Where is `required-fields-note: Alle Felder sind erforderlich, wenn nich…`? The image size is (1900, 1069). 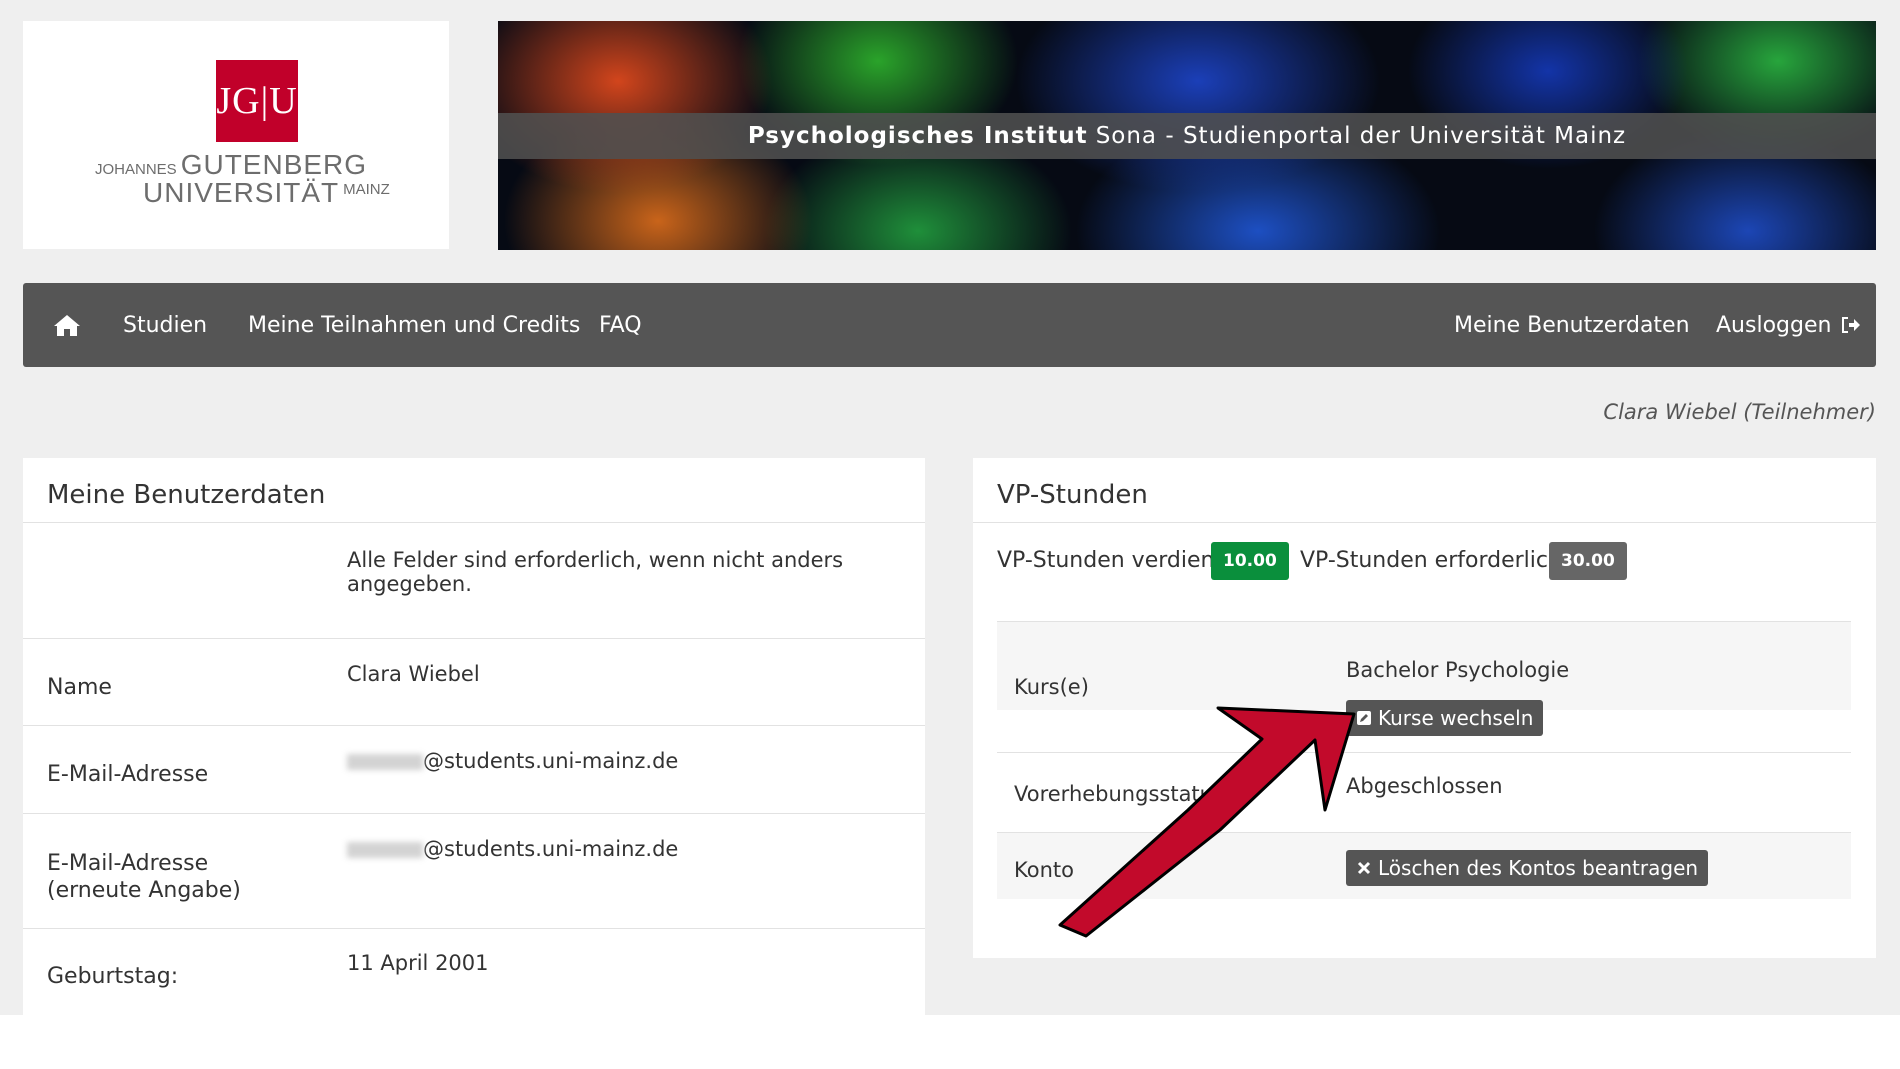
required-fields-note: Alle Felder sind erforderlich, wenn nich… is located at coordinates (595, 572).